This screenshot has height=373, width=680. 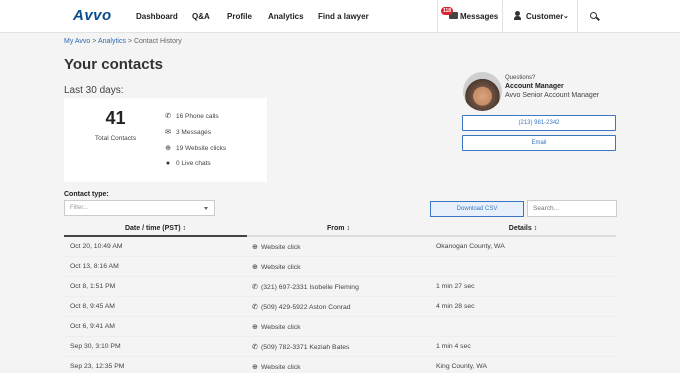 What do you see at coordinates (447, 11) in the screenshot?
I see `messages-badge: 118` at bounding box center [447, 11].